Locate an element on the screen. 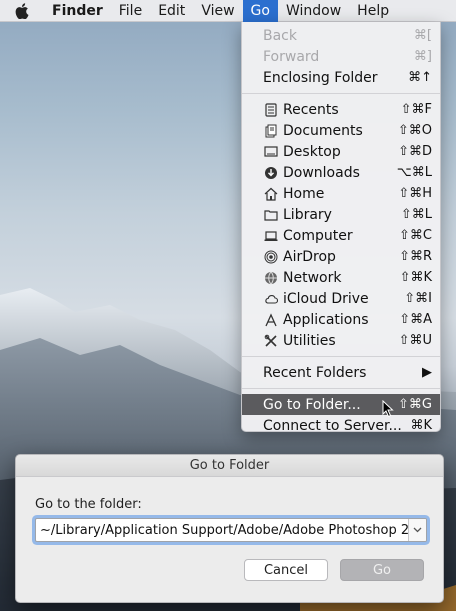 Image resolution: width=456 pixels, height=611 pixels. menu-item-label: Home is located at coordinates (304, 193).